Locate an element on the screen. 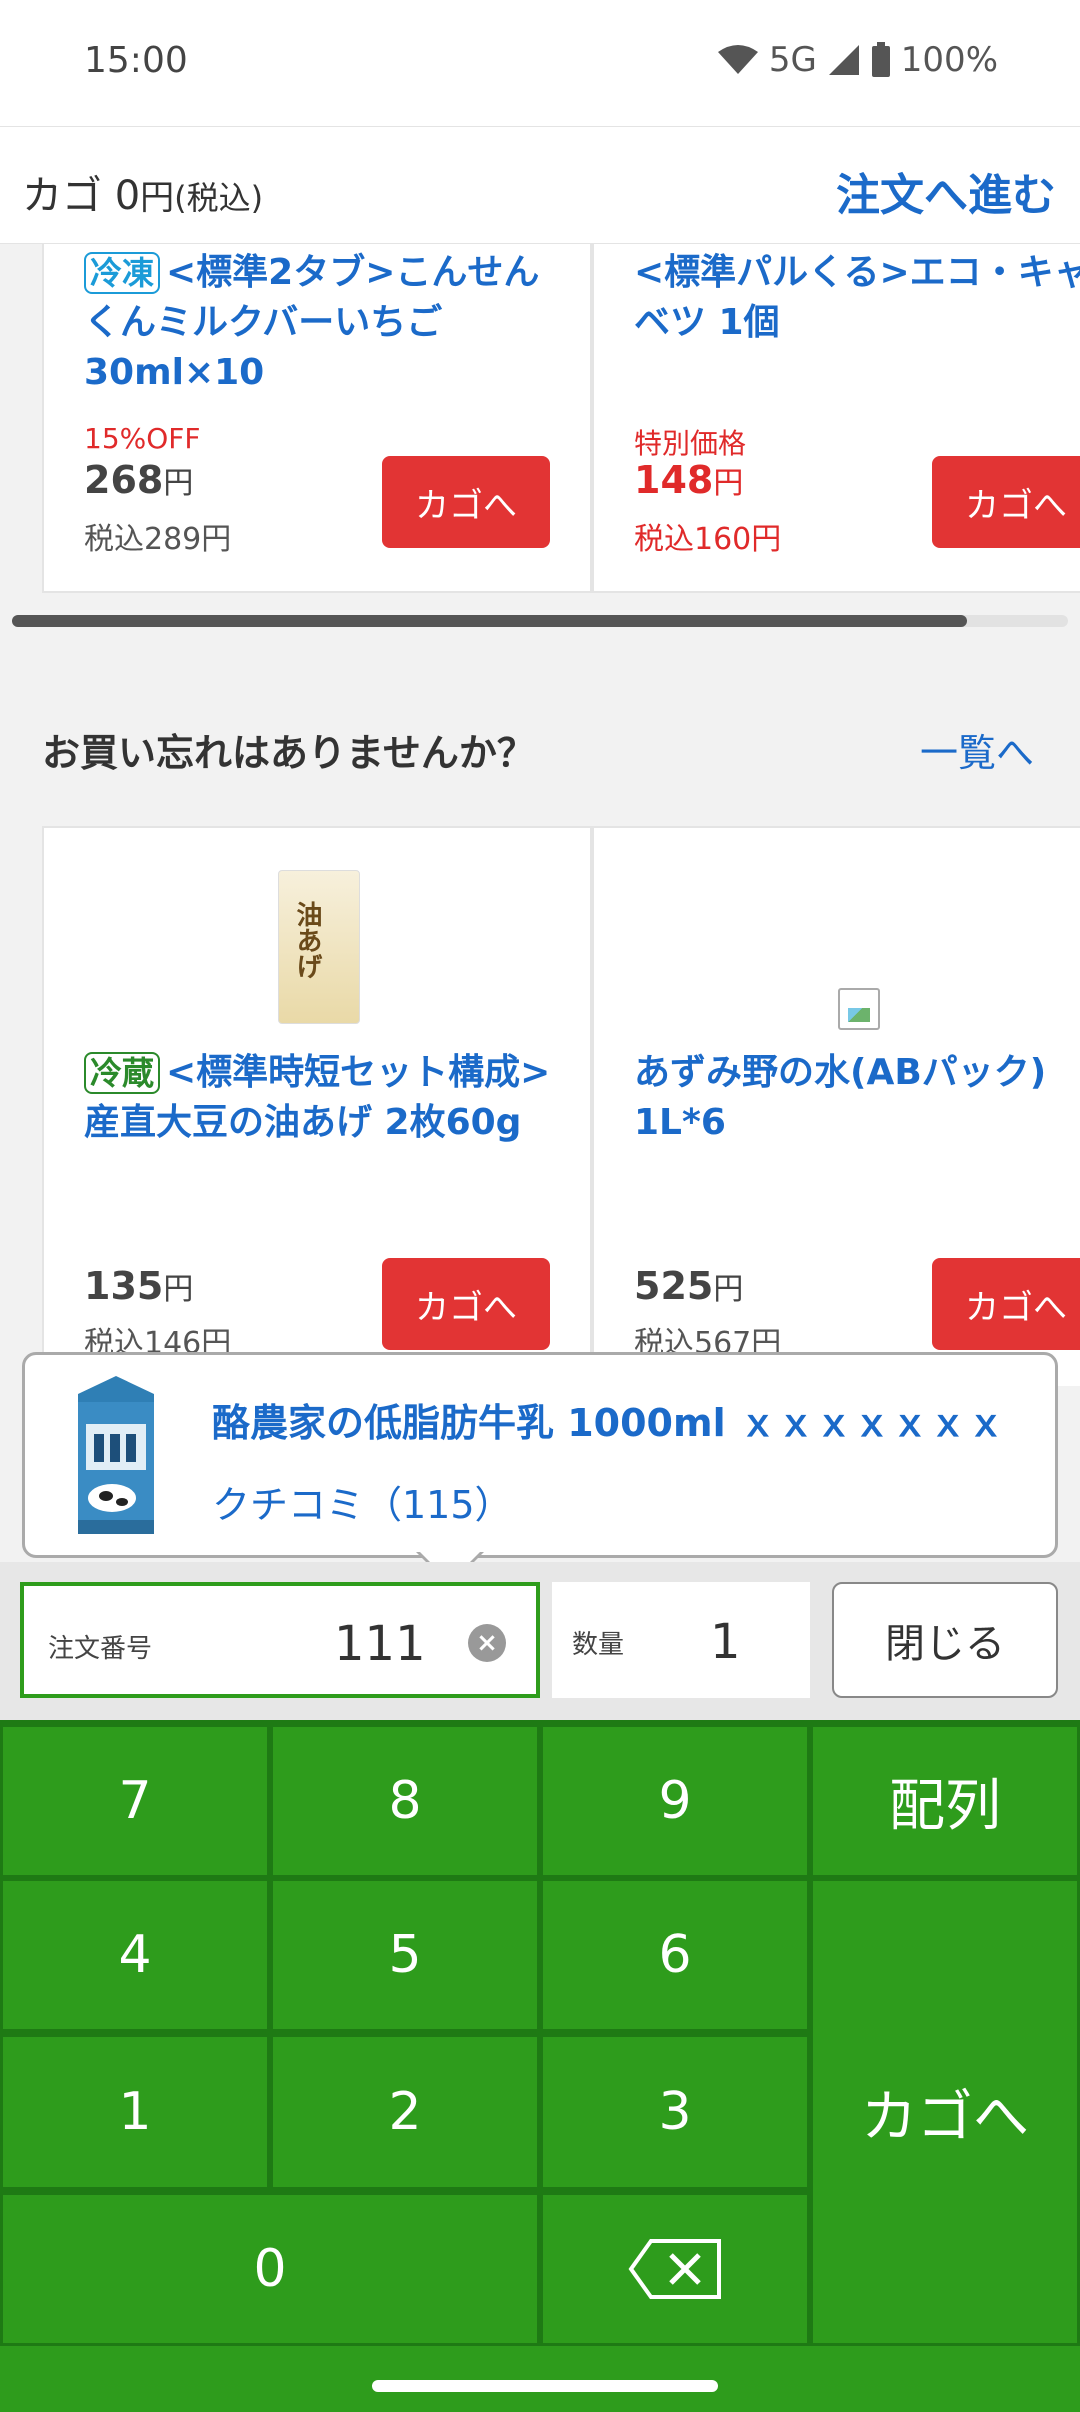  key-8: 8 is located at coordinates (405, 1801).